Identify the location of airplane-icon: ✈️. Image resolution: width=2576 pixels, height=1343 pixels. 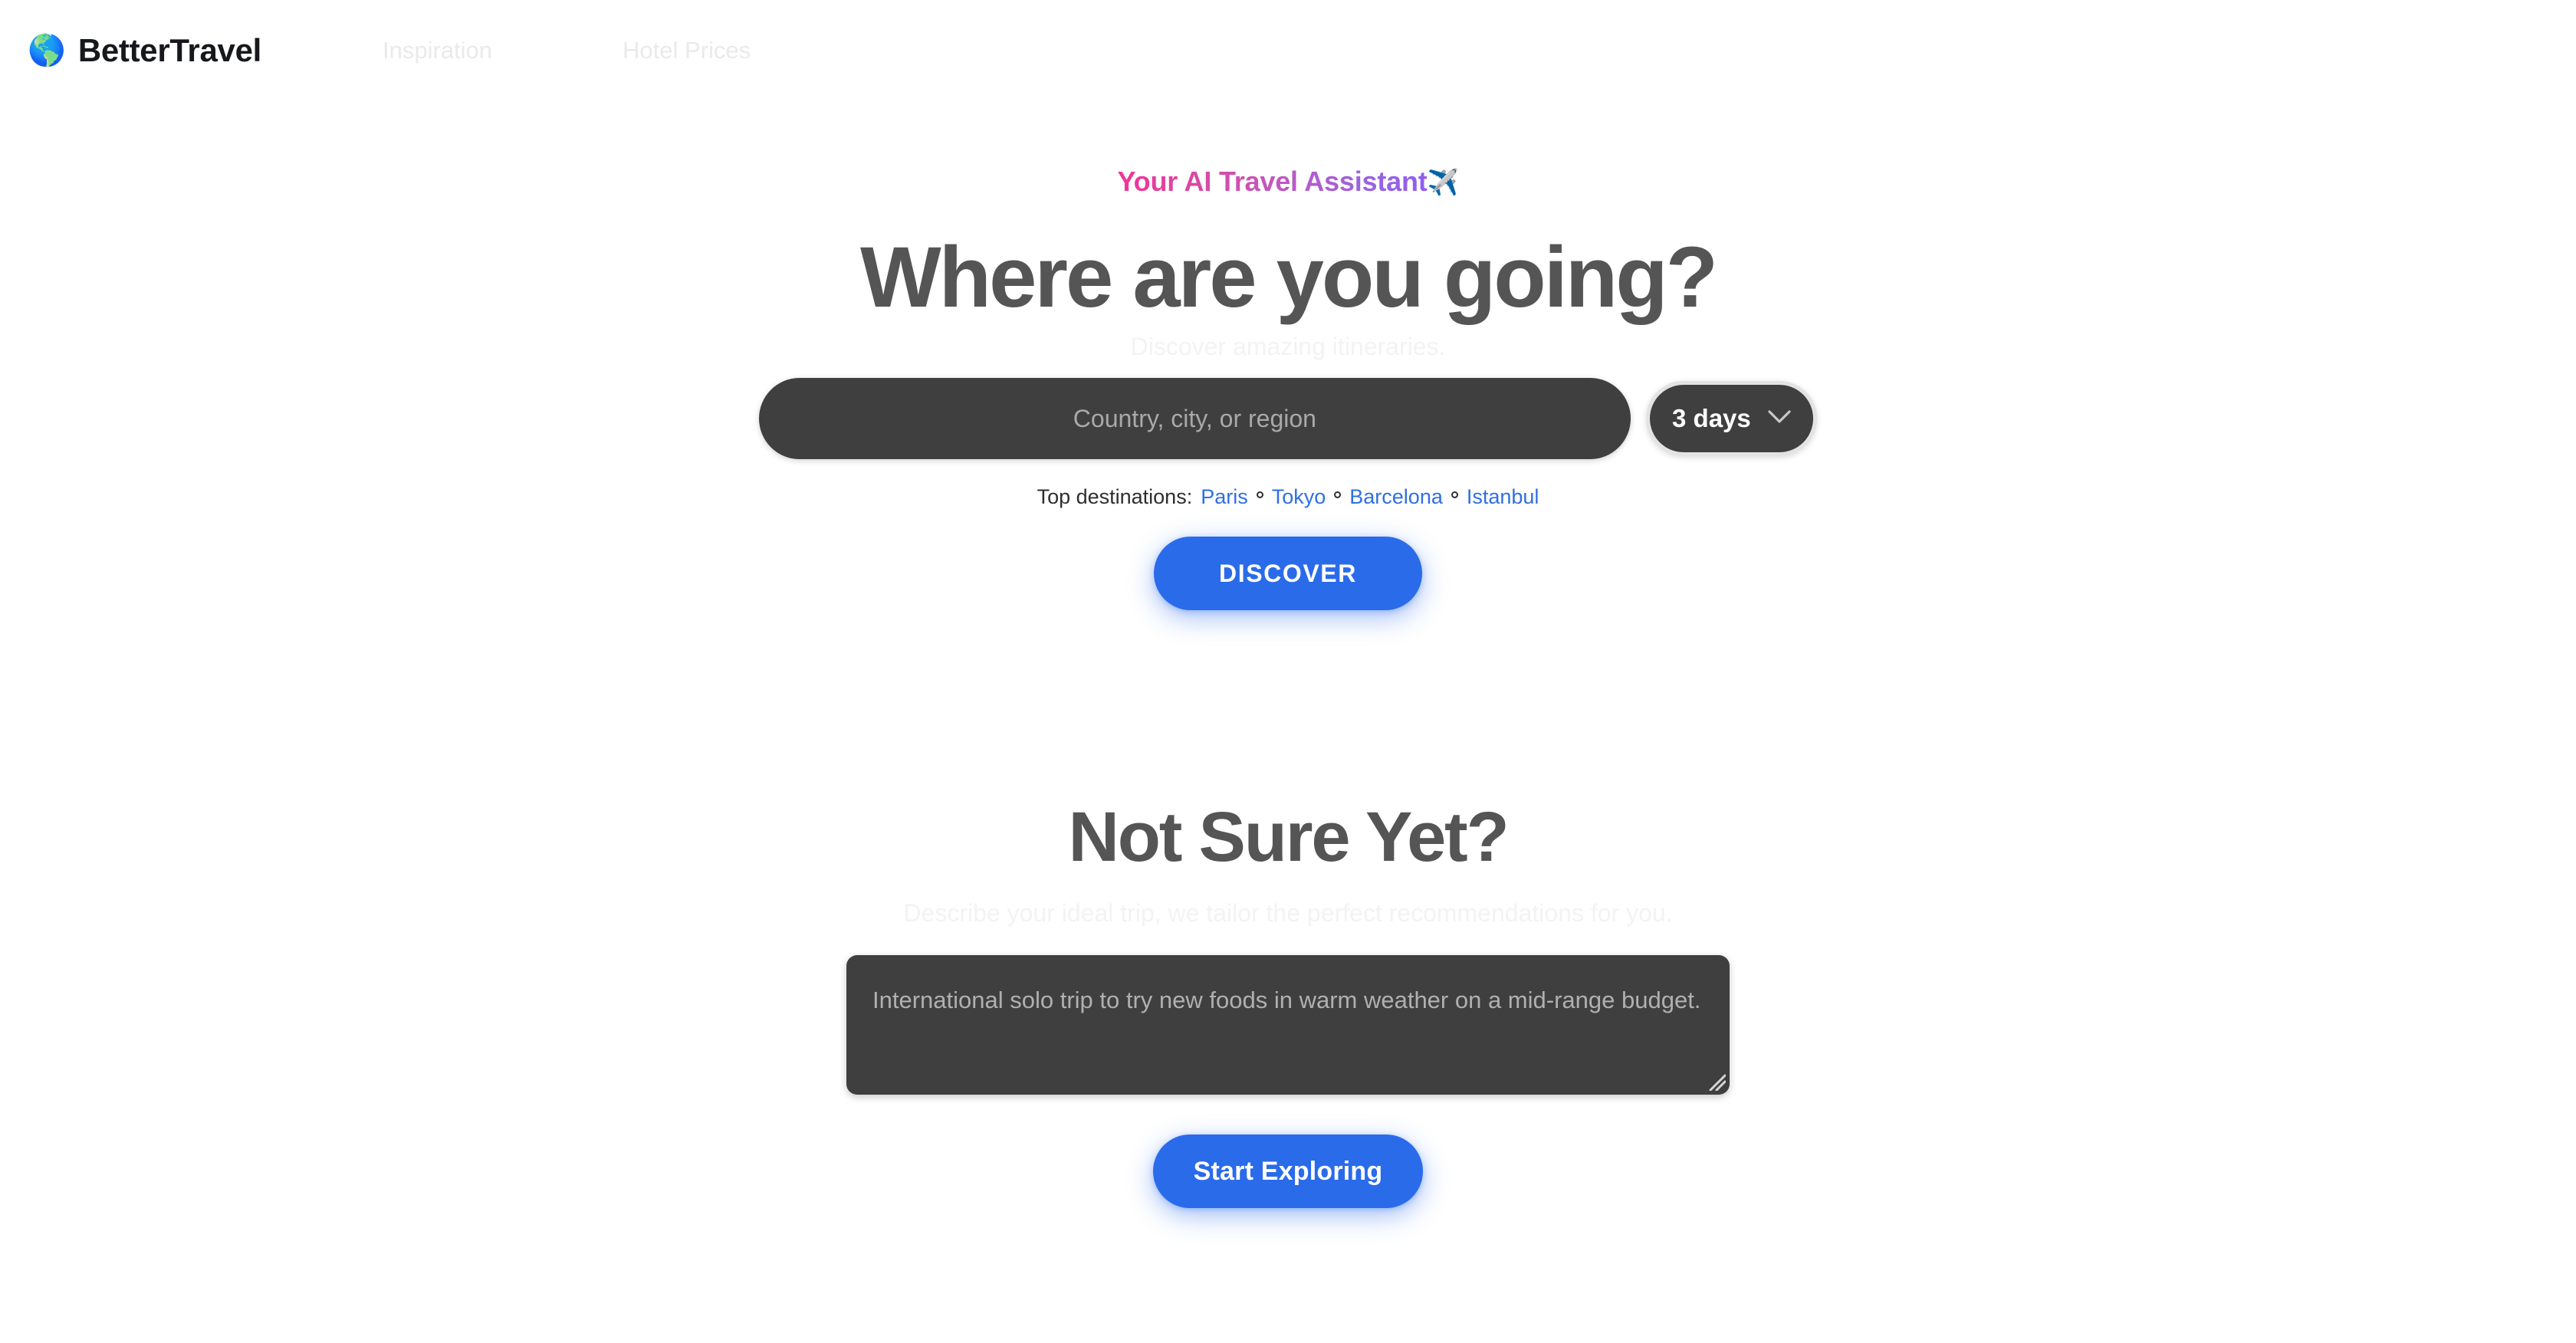
(1443, 182).